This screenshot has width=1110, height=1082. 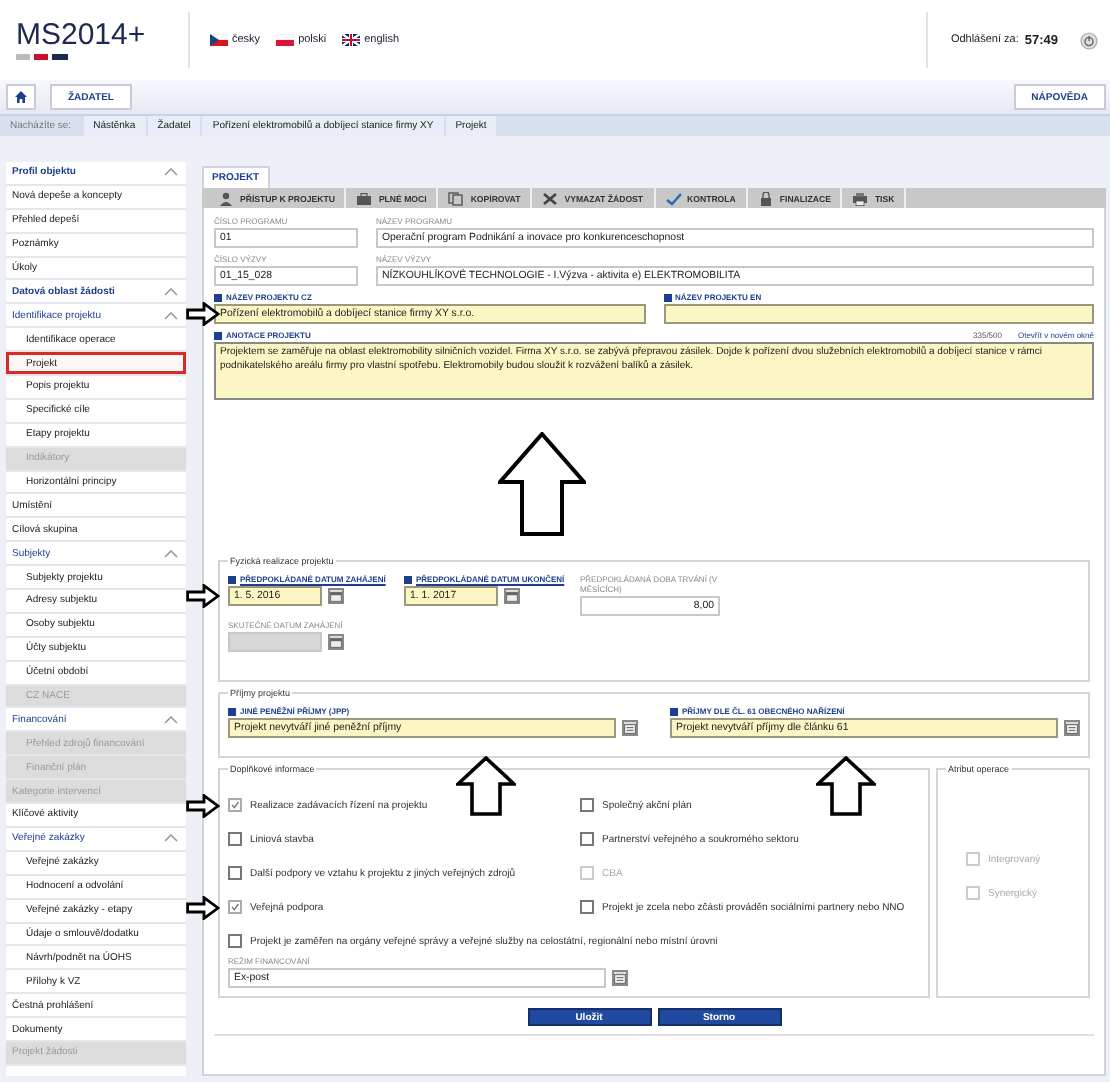 What do you see at coordinates (860, 198) in the screenshot?
I see `printer-icon` at bounding box center [860, 198].